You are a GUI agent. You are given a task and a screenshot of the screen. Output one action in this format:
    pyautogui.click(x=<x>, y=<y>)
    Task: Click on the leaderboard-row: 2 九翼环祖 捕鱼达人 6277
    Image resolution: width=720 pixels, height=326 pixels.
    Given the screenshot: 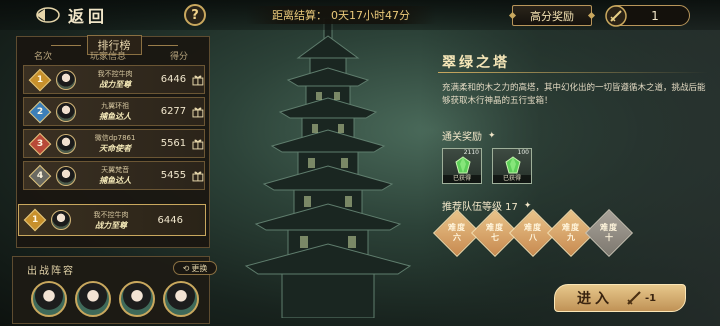 What is the action you would take?
    pyautogui.click(x=114, y=111)
    